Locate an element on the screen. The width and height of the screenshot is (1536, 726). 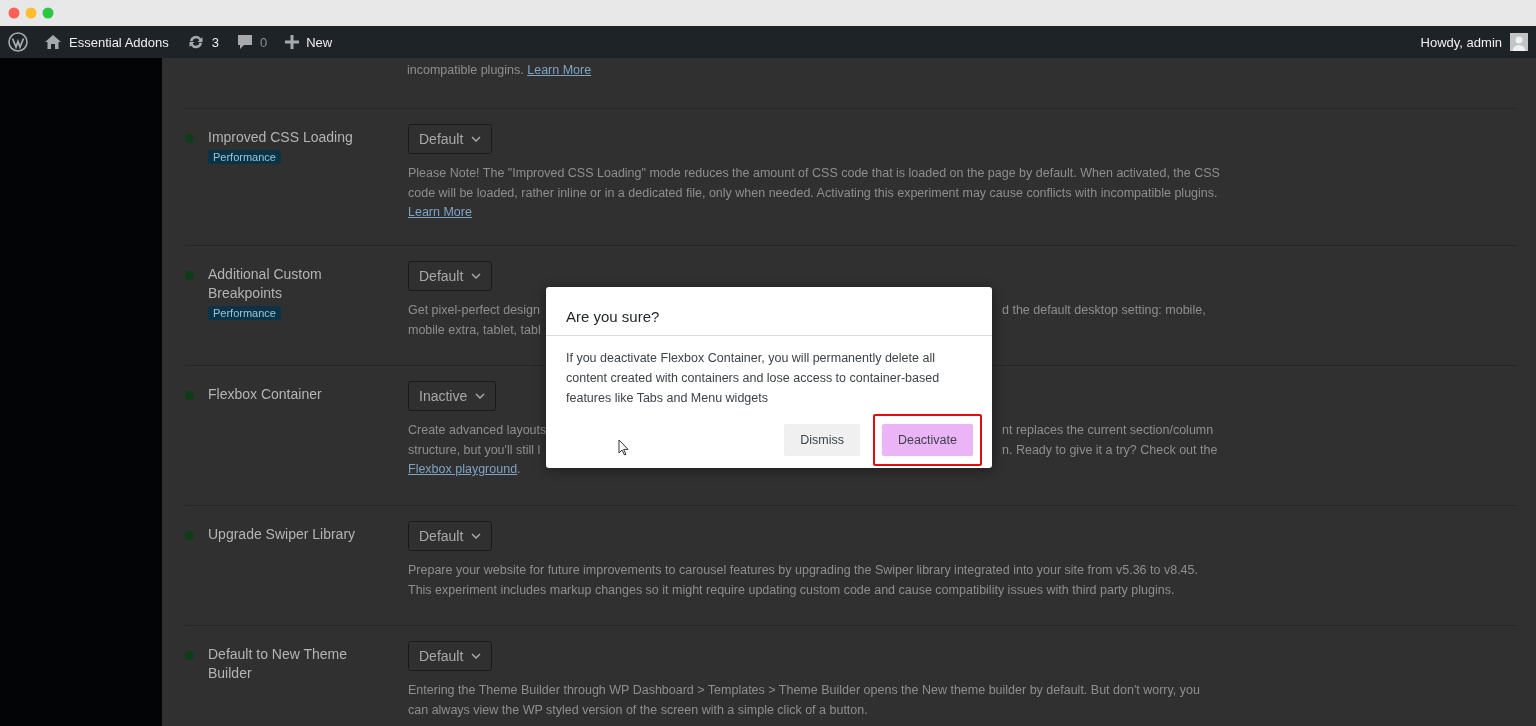
comment-icon is located at coordinates (244, 42).